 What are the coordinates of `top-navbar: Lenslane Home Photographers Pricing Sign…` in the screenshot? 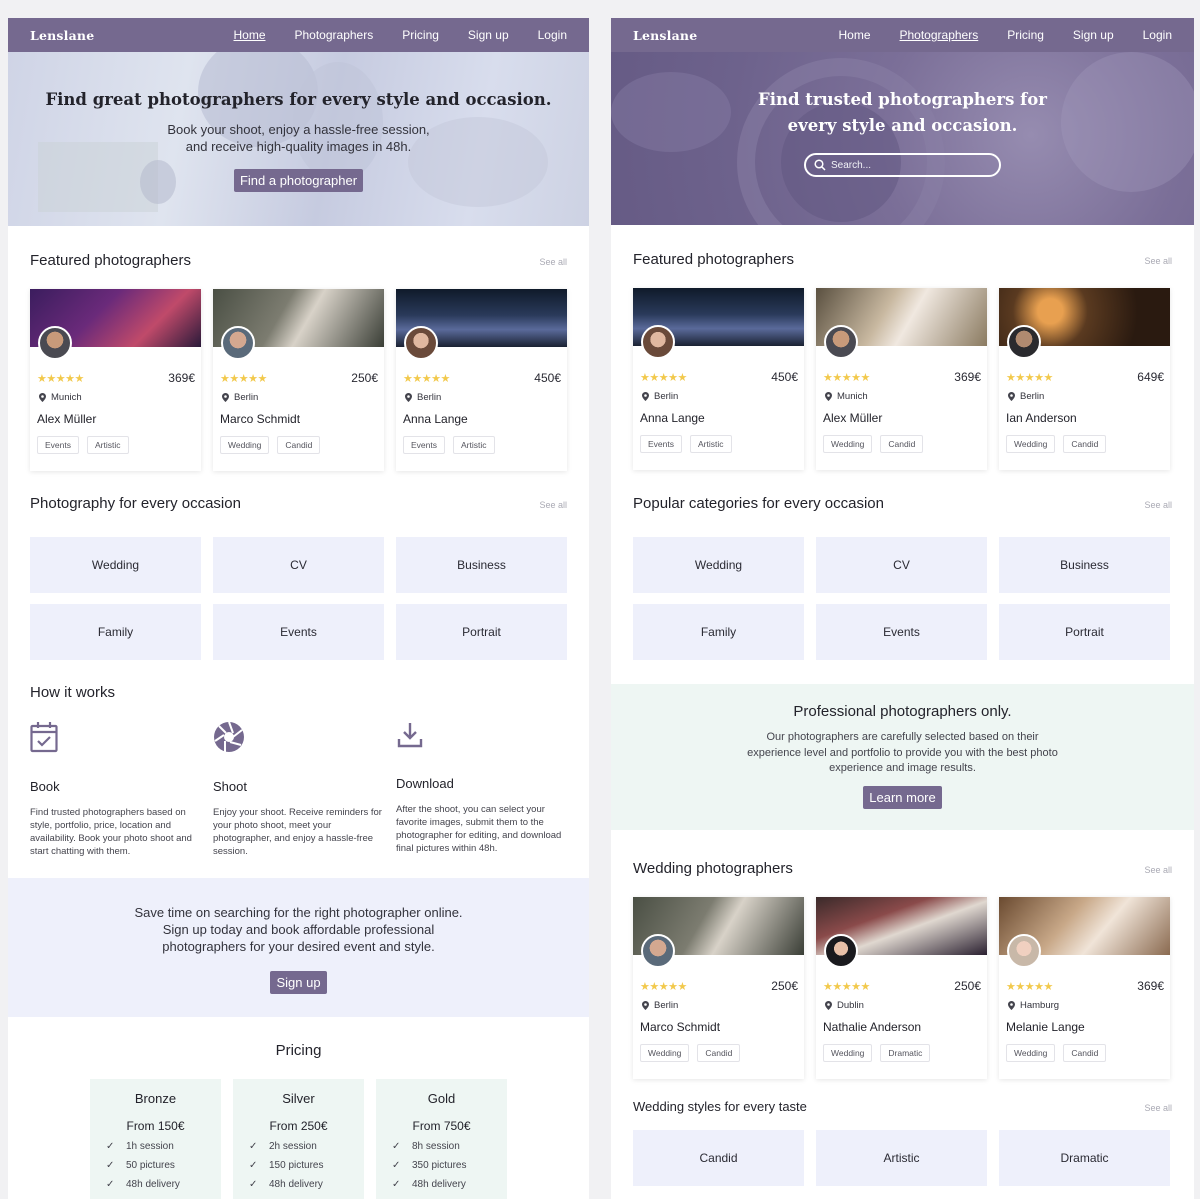 It's located at (298, 35).